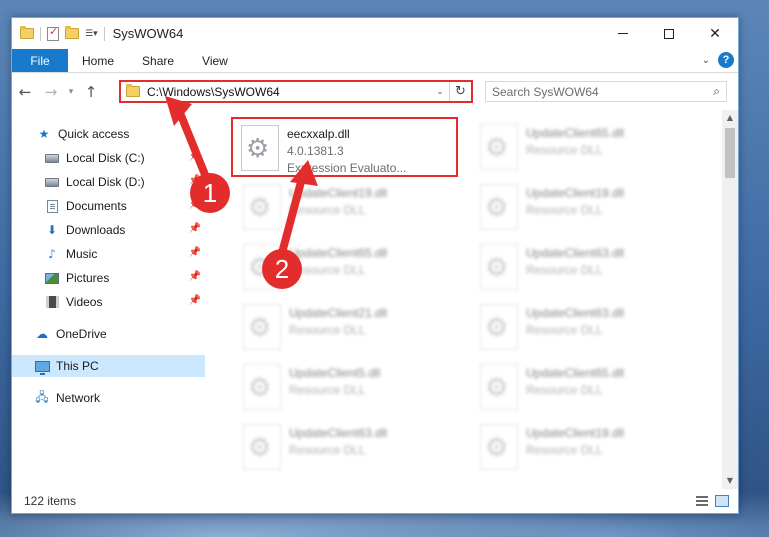  What do you see at coordinates (730, 153) in the screenshot?
I see `scrollbar-thumb` at bounding box center [730, 153].